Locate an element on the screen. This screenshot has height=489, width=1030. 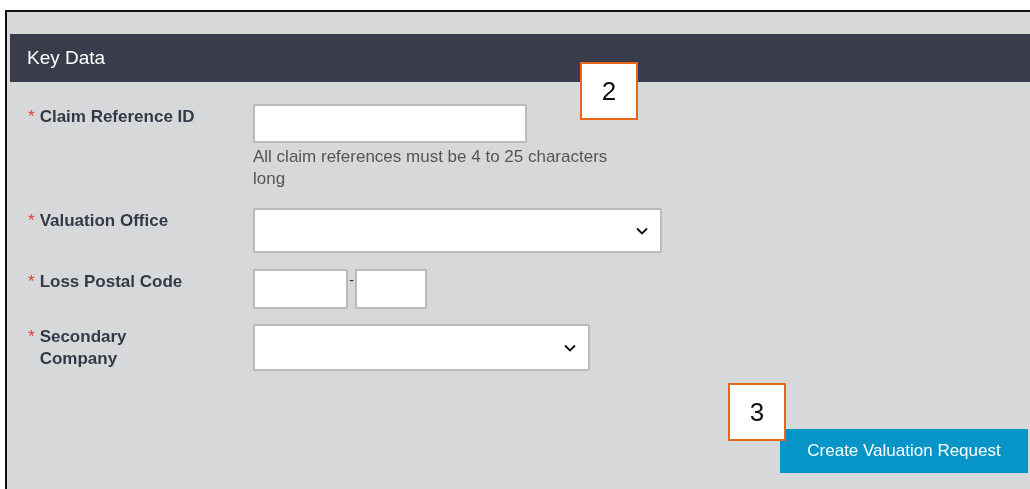
field-label: Loss Postal Code is located at coordinates (111, 282).